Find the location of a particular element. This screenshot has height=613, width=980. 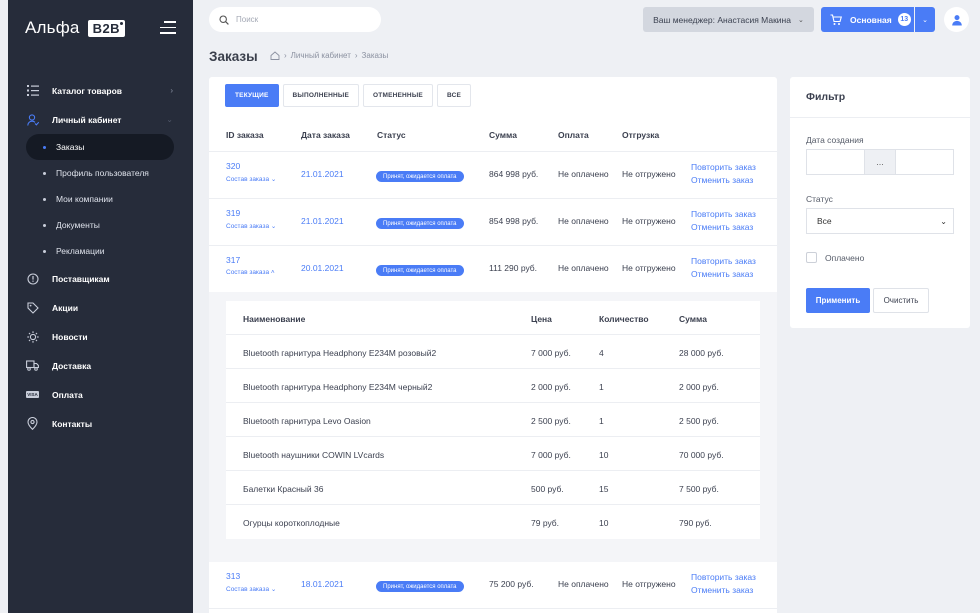

sidebar-subitem-companies: Мои компании is located at coordinates (100, 199).